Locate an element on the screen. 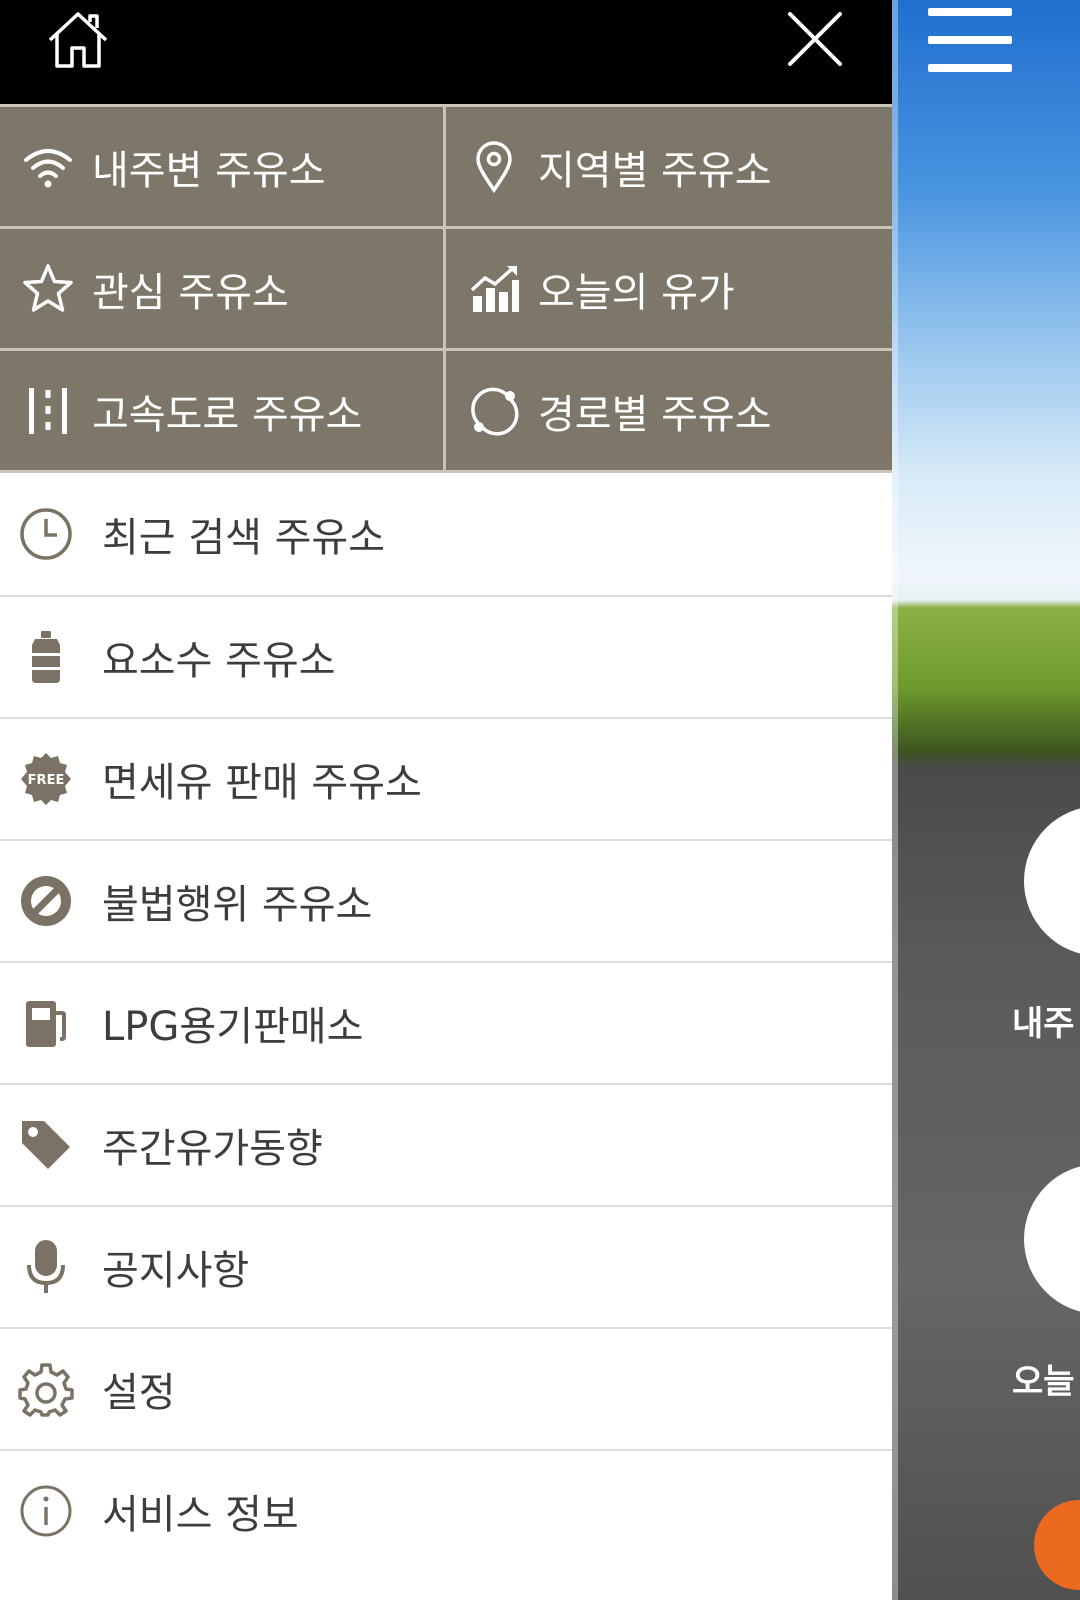 This screenshot has height=1600, width=1080. home-icon is located at coordinates (78, 40).